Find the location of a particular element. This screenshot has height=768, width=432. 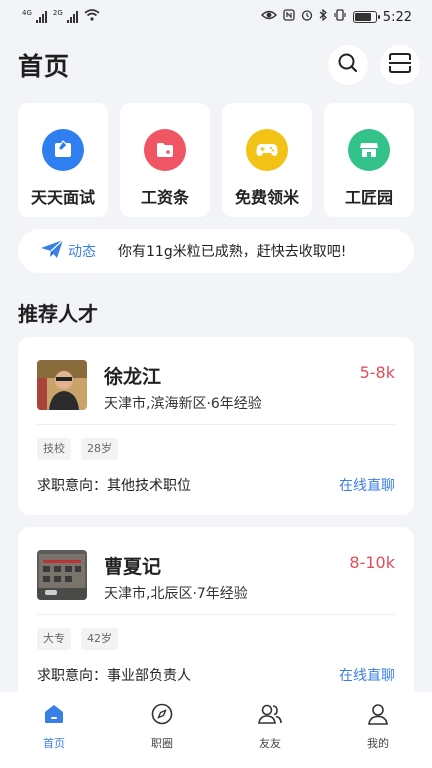

interview-icon is located at coordinates (63, 150).